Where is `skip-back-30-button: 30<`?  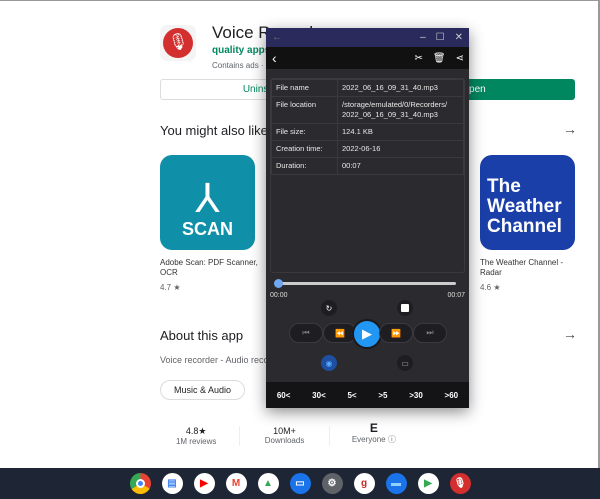
skip-back-30-button: 30< is located at coordinates (319, 395).